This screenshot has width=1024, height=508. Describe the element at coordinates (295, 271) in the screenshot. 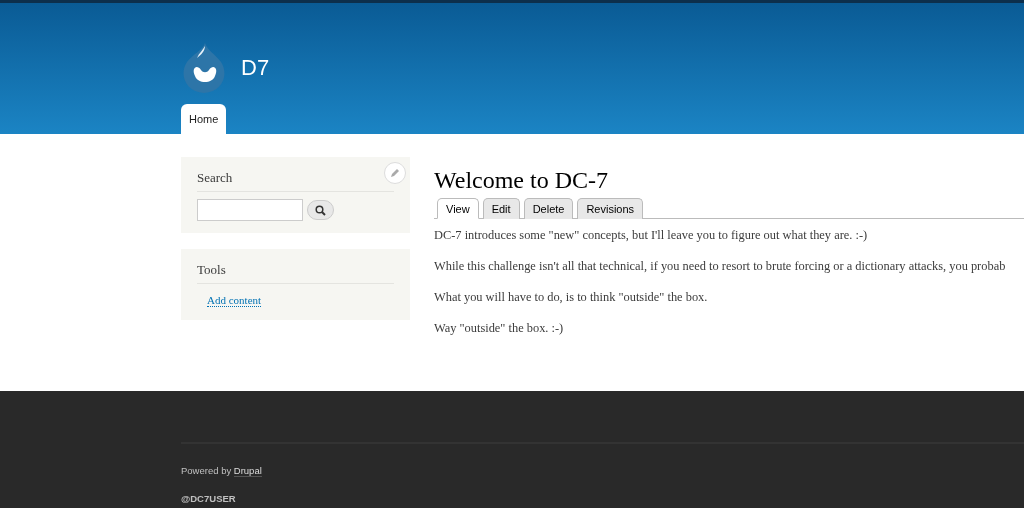

I see `block-title: Tools` at that location.